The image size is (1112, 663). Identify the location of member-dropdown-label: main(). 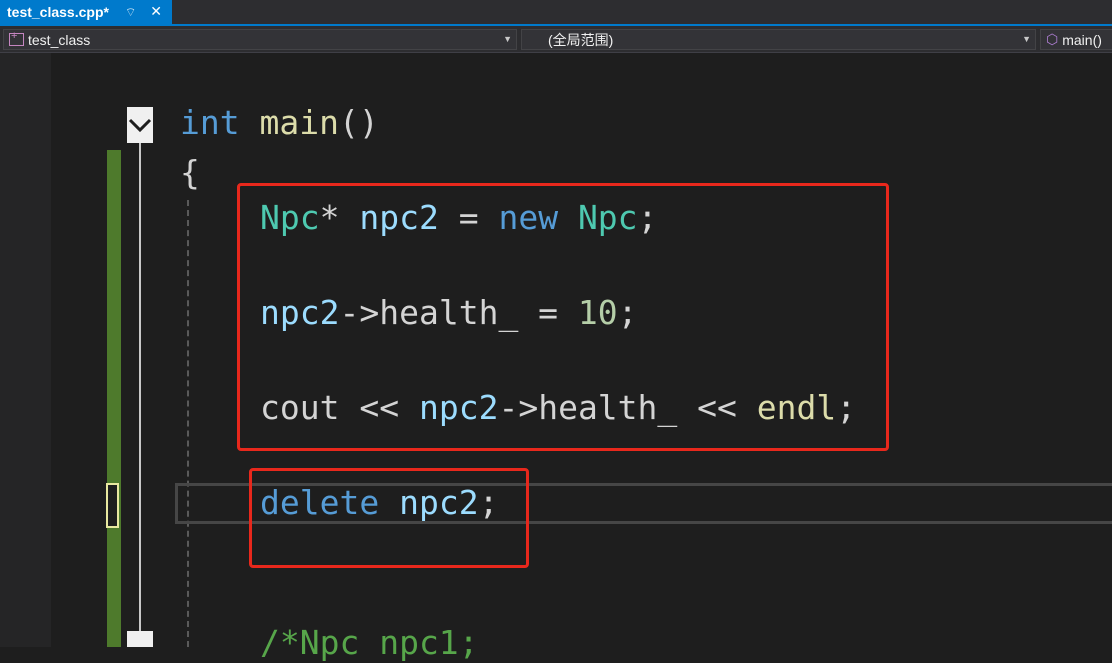
(1082, 39).